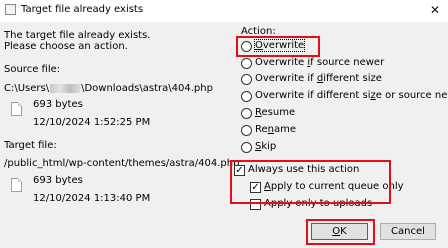  Describe the element at coordinates (58, 104) in the screenshot. I see `source-file-size: 693 bytes` at that location.